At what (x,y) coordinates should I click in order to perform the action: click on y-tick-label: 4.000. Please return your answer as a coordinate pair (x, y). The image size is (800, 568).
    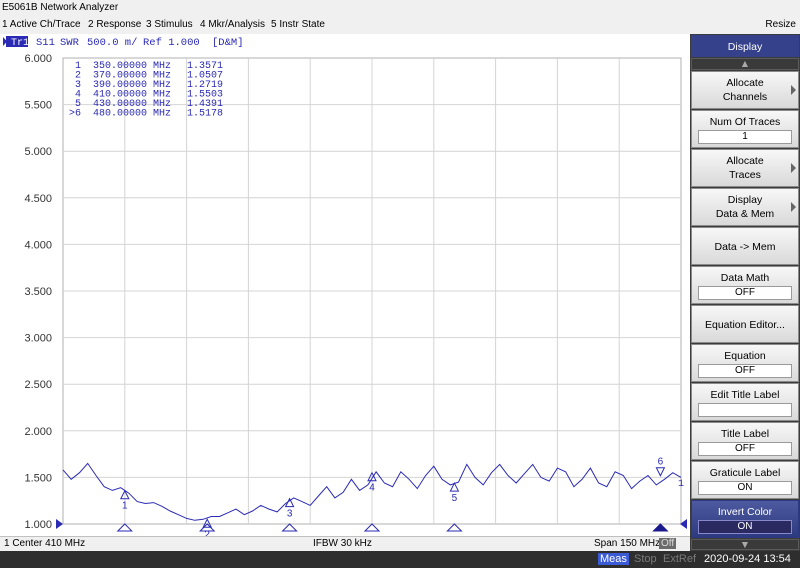
    Looking at the image, I should click on (38, 245).